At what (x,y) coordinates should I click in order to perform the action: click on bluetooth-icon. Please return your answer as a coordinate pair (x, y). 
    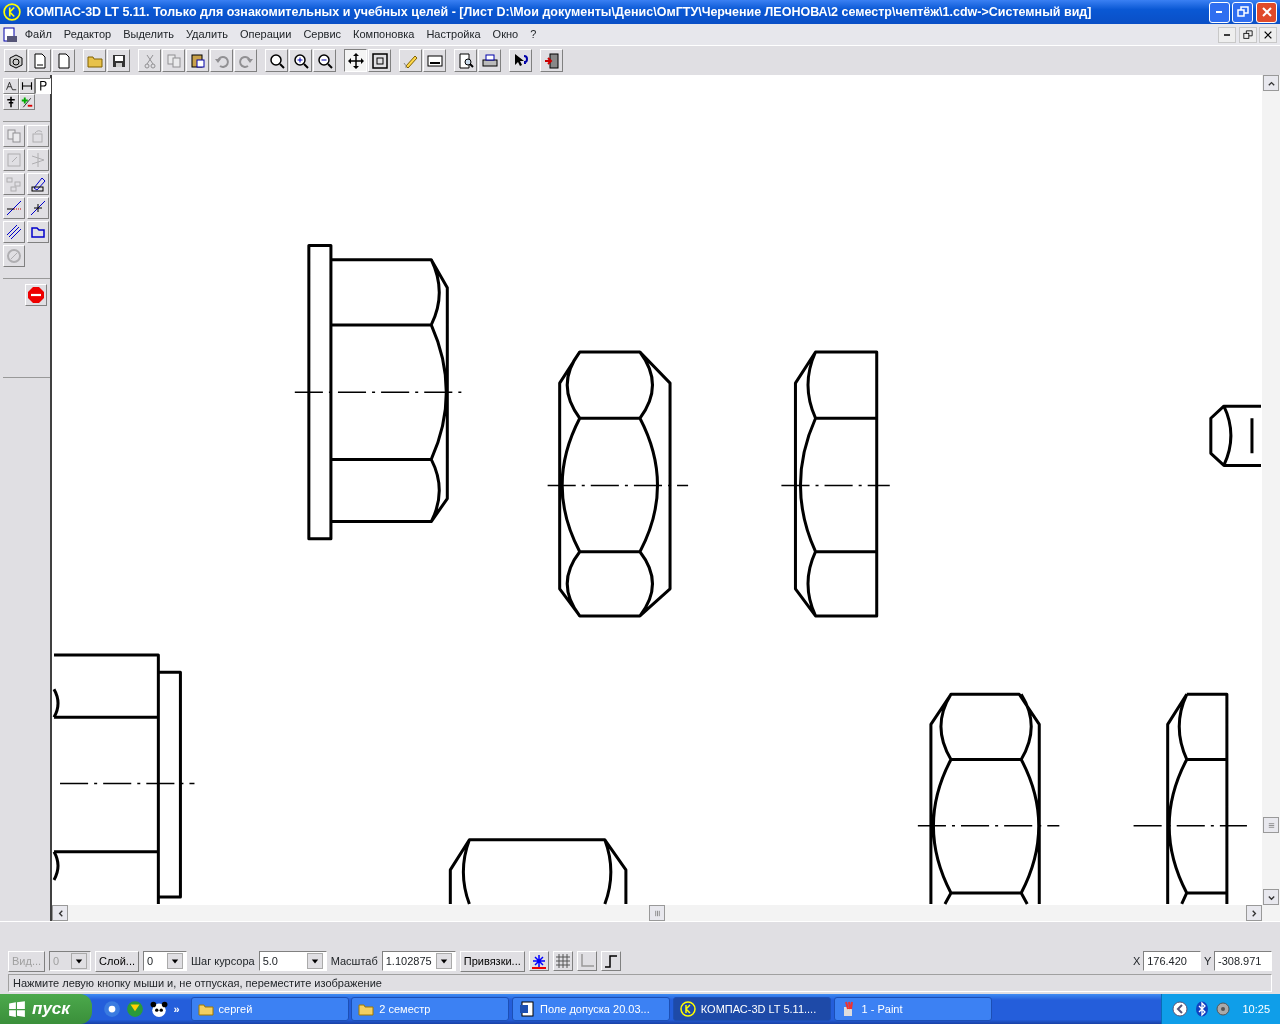
    Looking at the image, I should click on (1201, 1009).